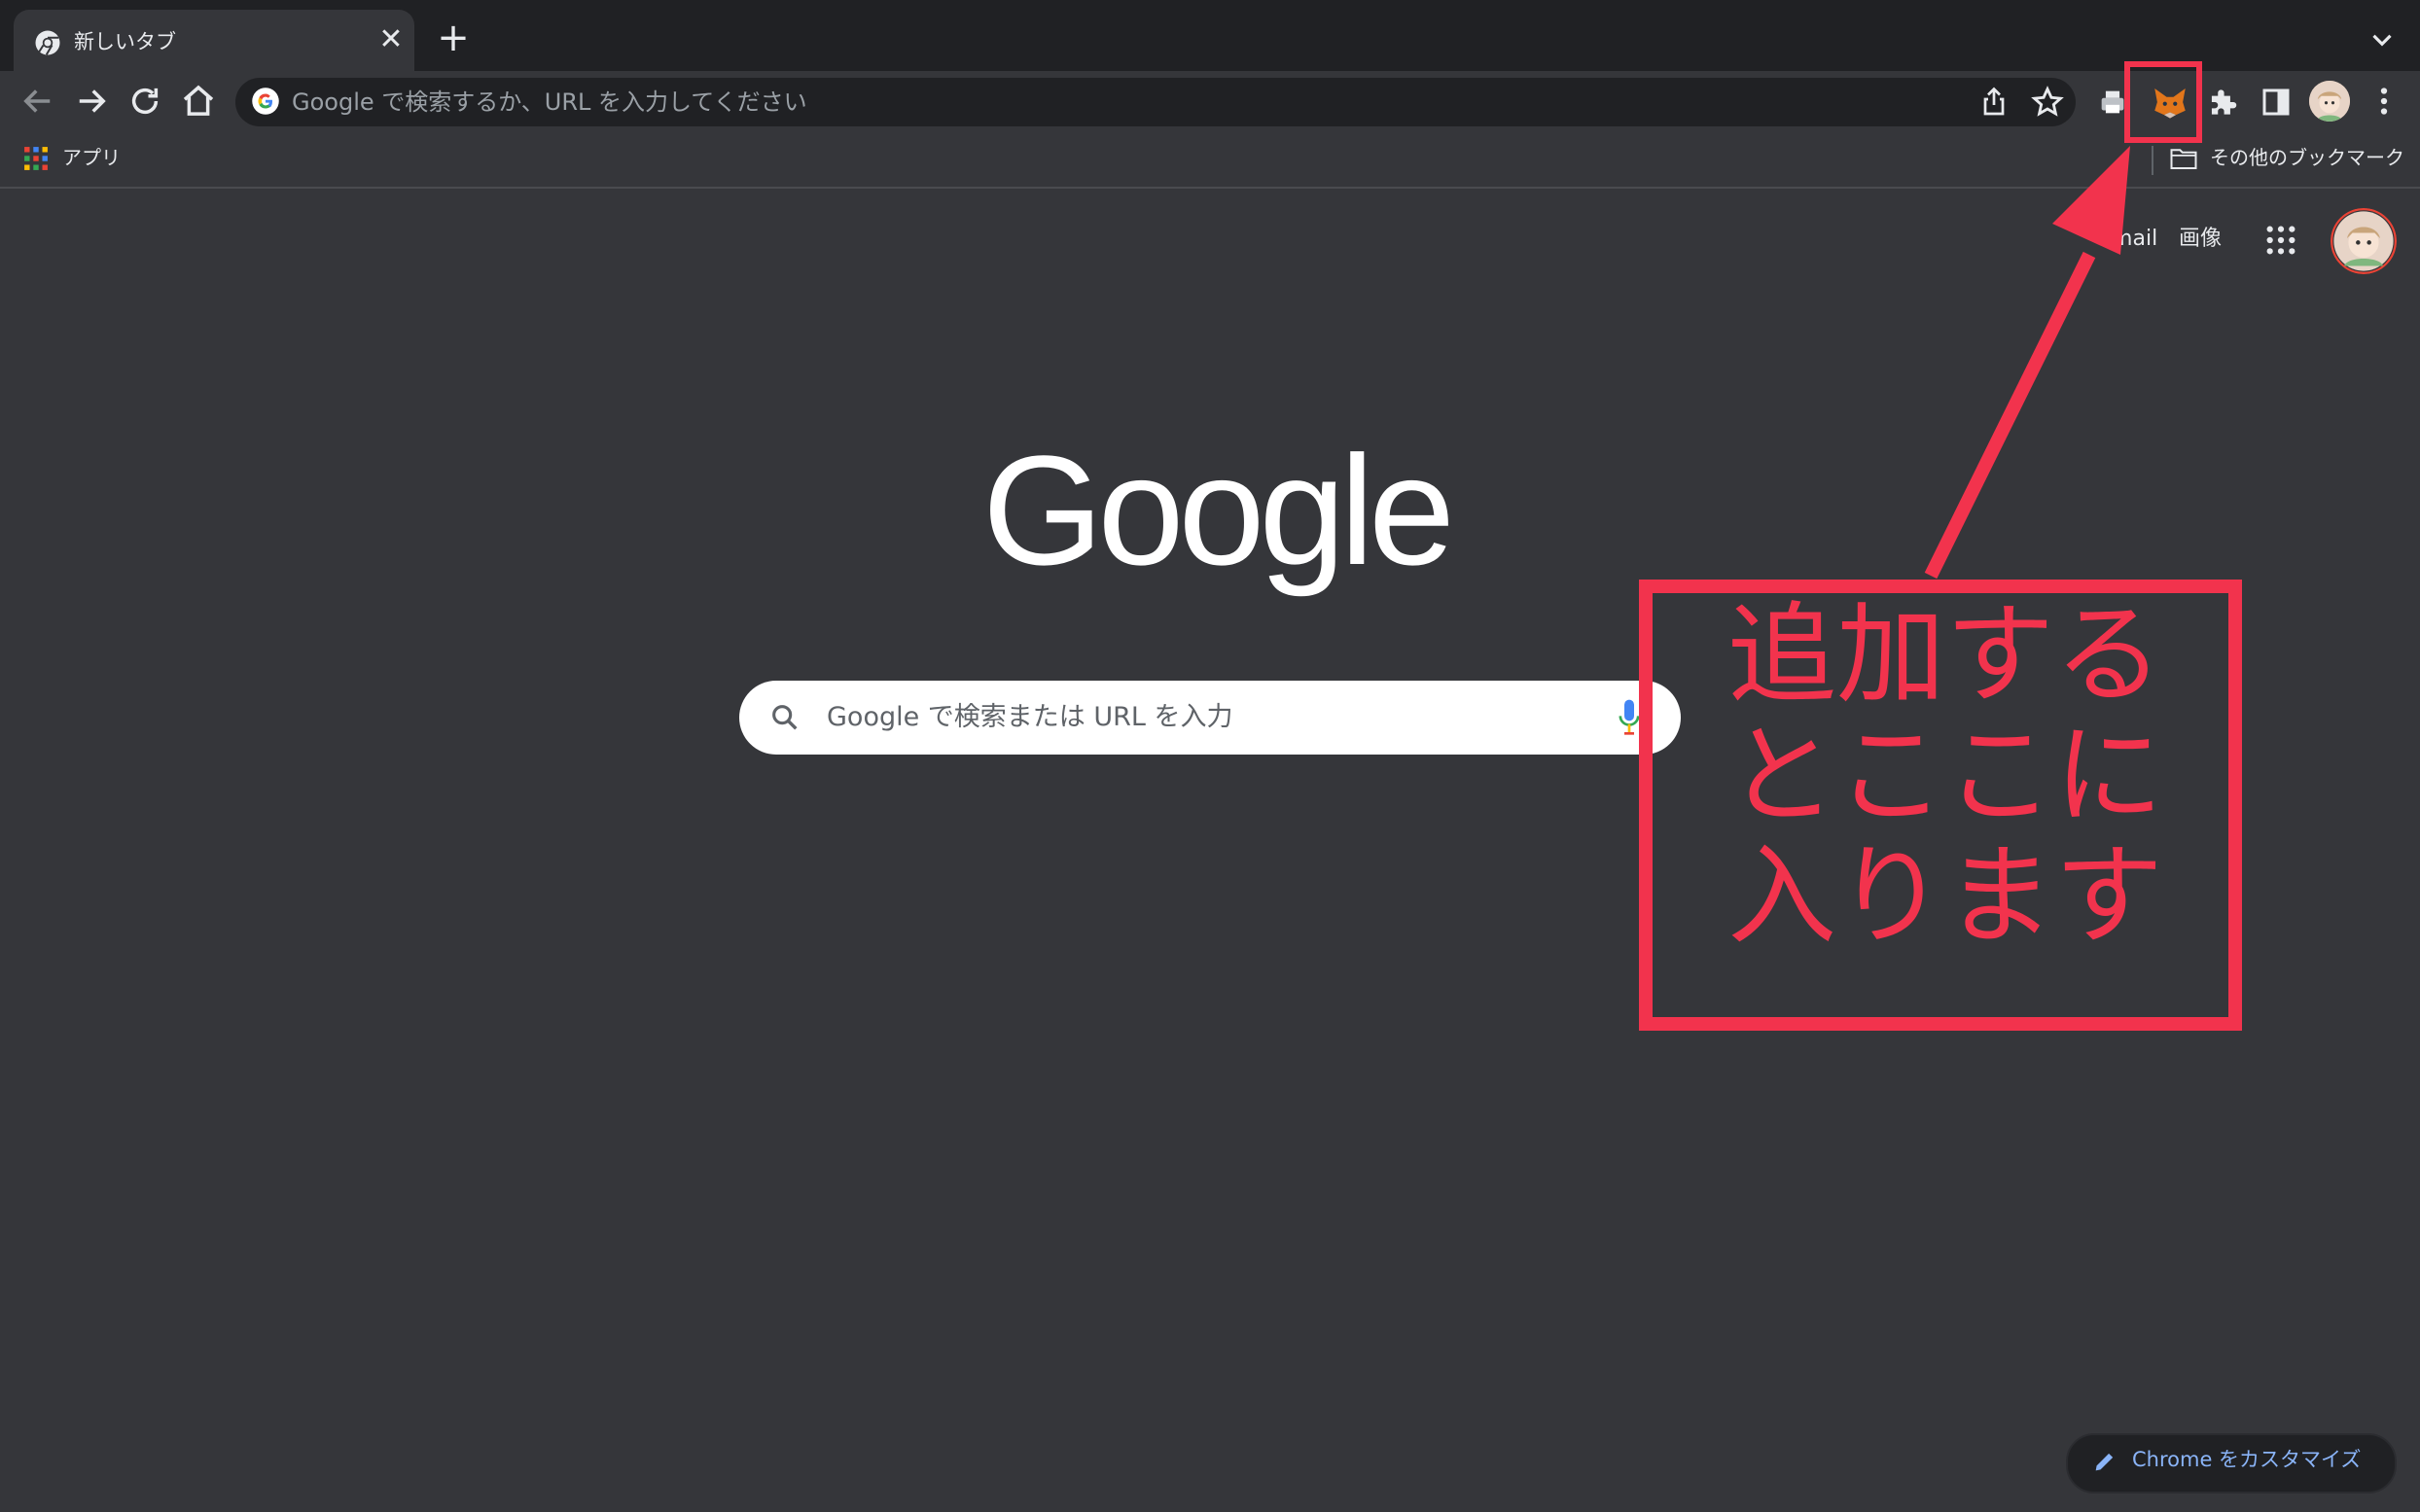 This screenshot has width=2420, height=1512. Describe the element at coordinates (2277, 102) in the screenshot. I see `side-panel-icon` at that location.